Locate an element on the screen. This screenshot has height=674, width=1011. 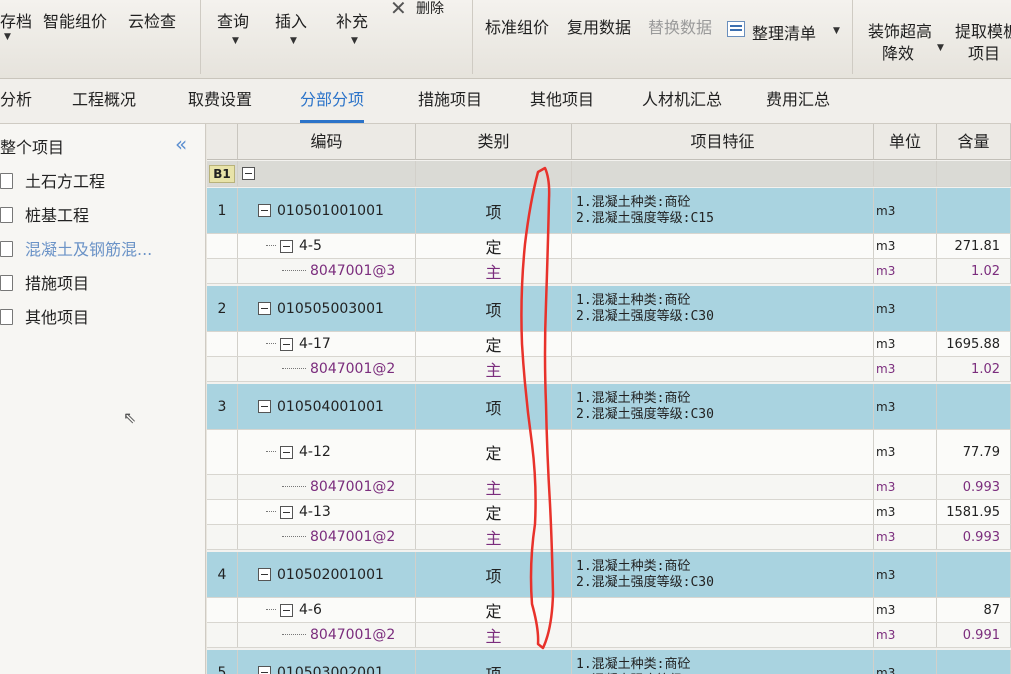
row-category: 主 is located at coordinates (493, 636).